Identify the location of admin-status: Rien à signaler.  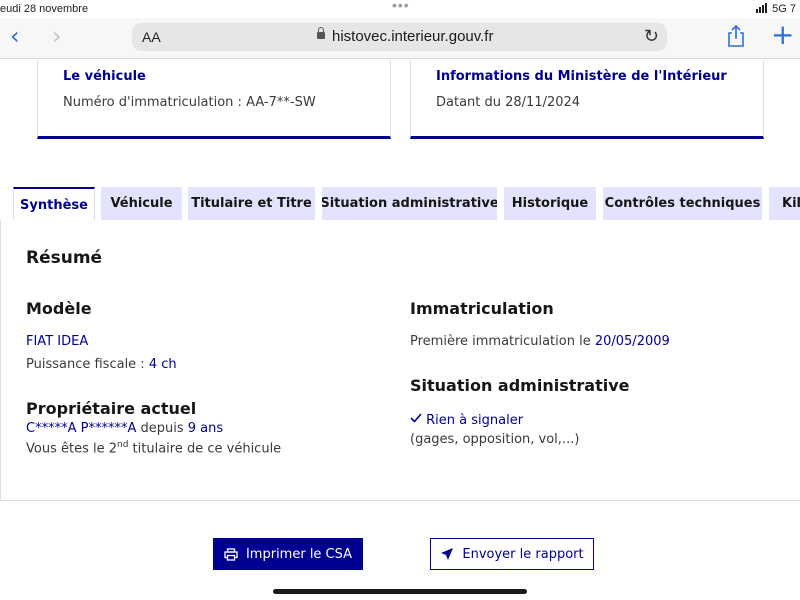
(466, 420).